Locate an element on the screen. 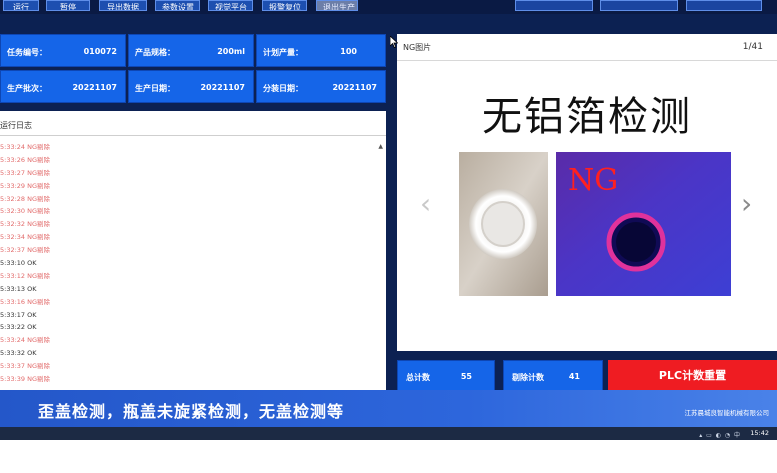 Image resolution: width=777 pixels, height=473 pixels. log-entry: 5:33:32 OK is located at coordinates (185, 353).